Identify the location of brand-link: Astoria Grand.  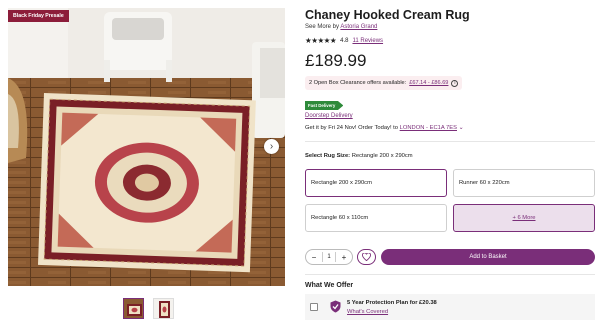
(358, 27).